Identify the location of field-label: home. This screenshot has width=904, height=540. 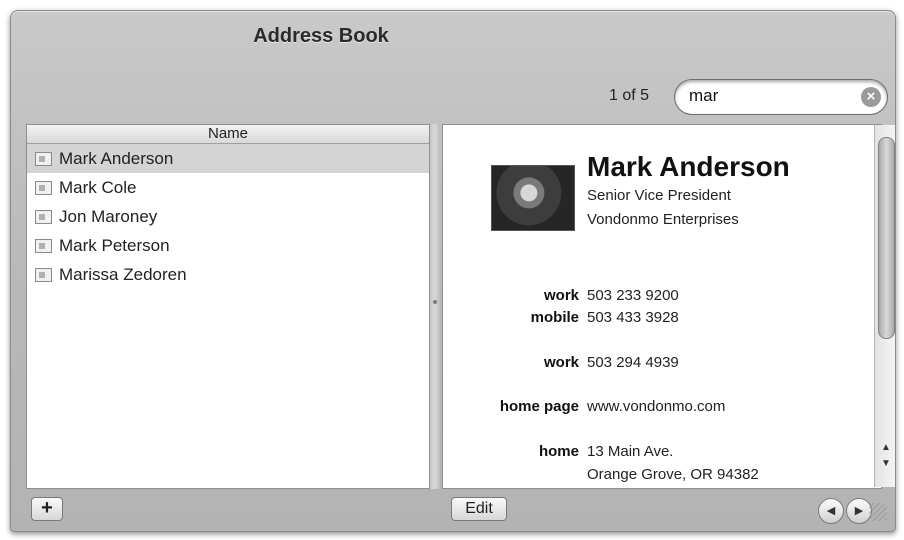
(558, 451).